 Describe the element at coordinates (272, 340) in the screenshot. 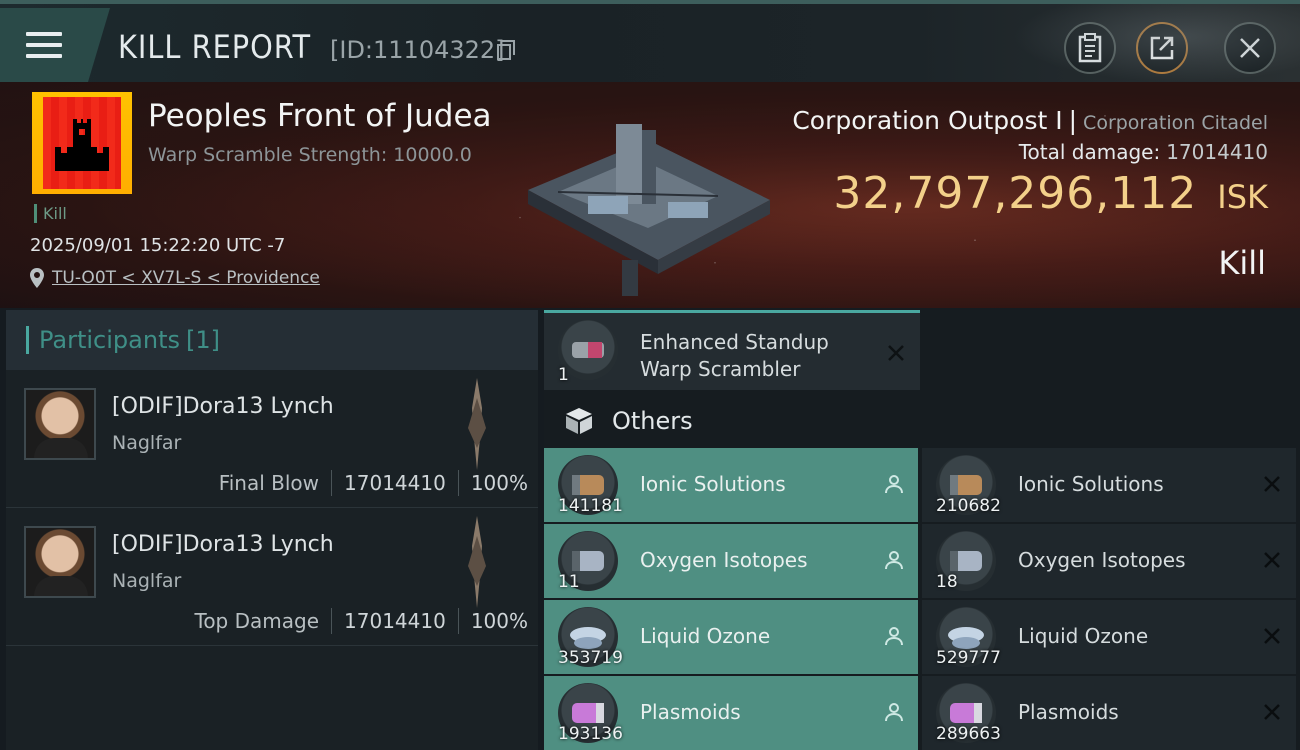

I see `participants-header: Participants [1]` at that location.